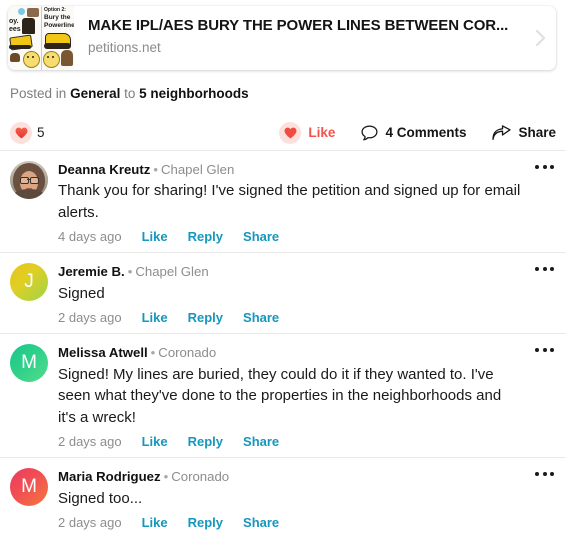  What do you see at coordinates (502, 132) in the screenshot?
I see `share-arrow-icon` at bounding box center [502, 132].